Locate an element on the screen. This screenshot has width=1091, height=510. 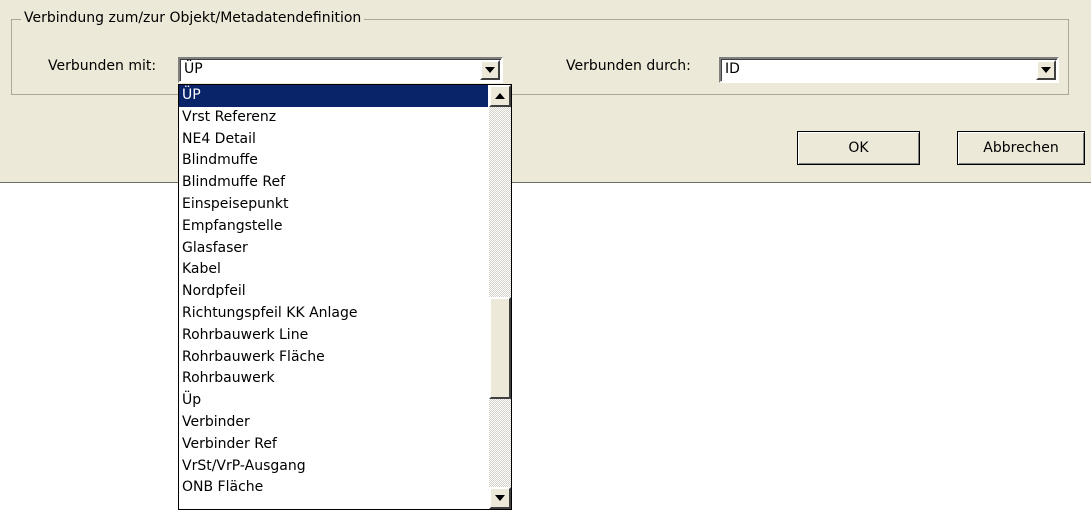
arrow-up-icon is located at coordinates (500, 96).